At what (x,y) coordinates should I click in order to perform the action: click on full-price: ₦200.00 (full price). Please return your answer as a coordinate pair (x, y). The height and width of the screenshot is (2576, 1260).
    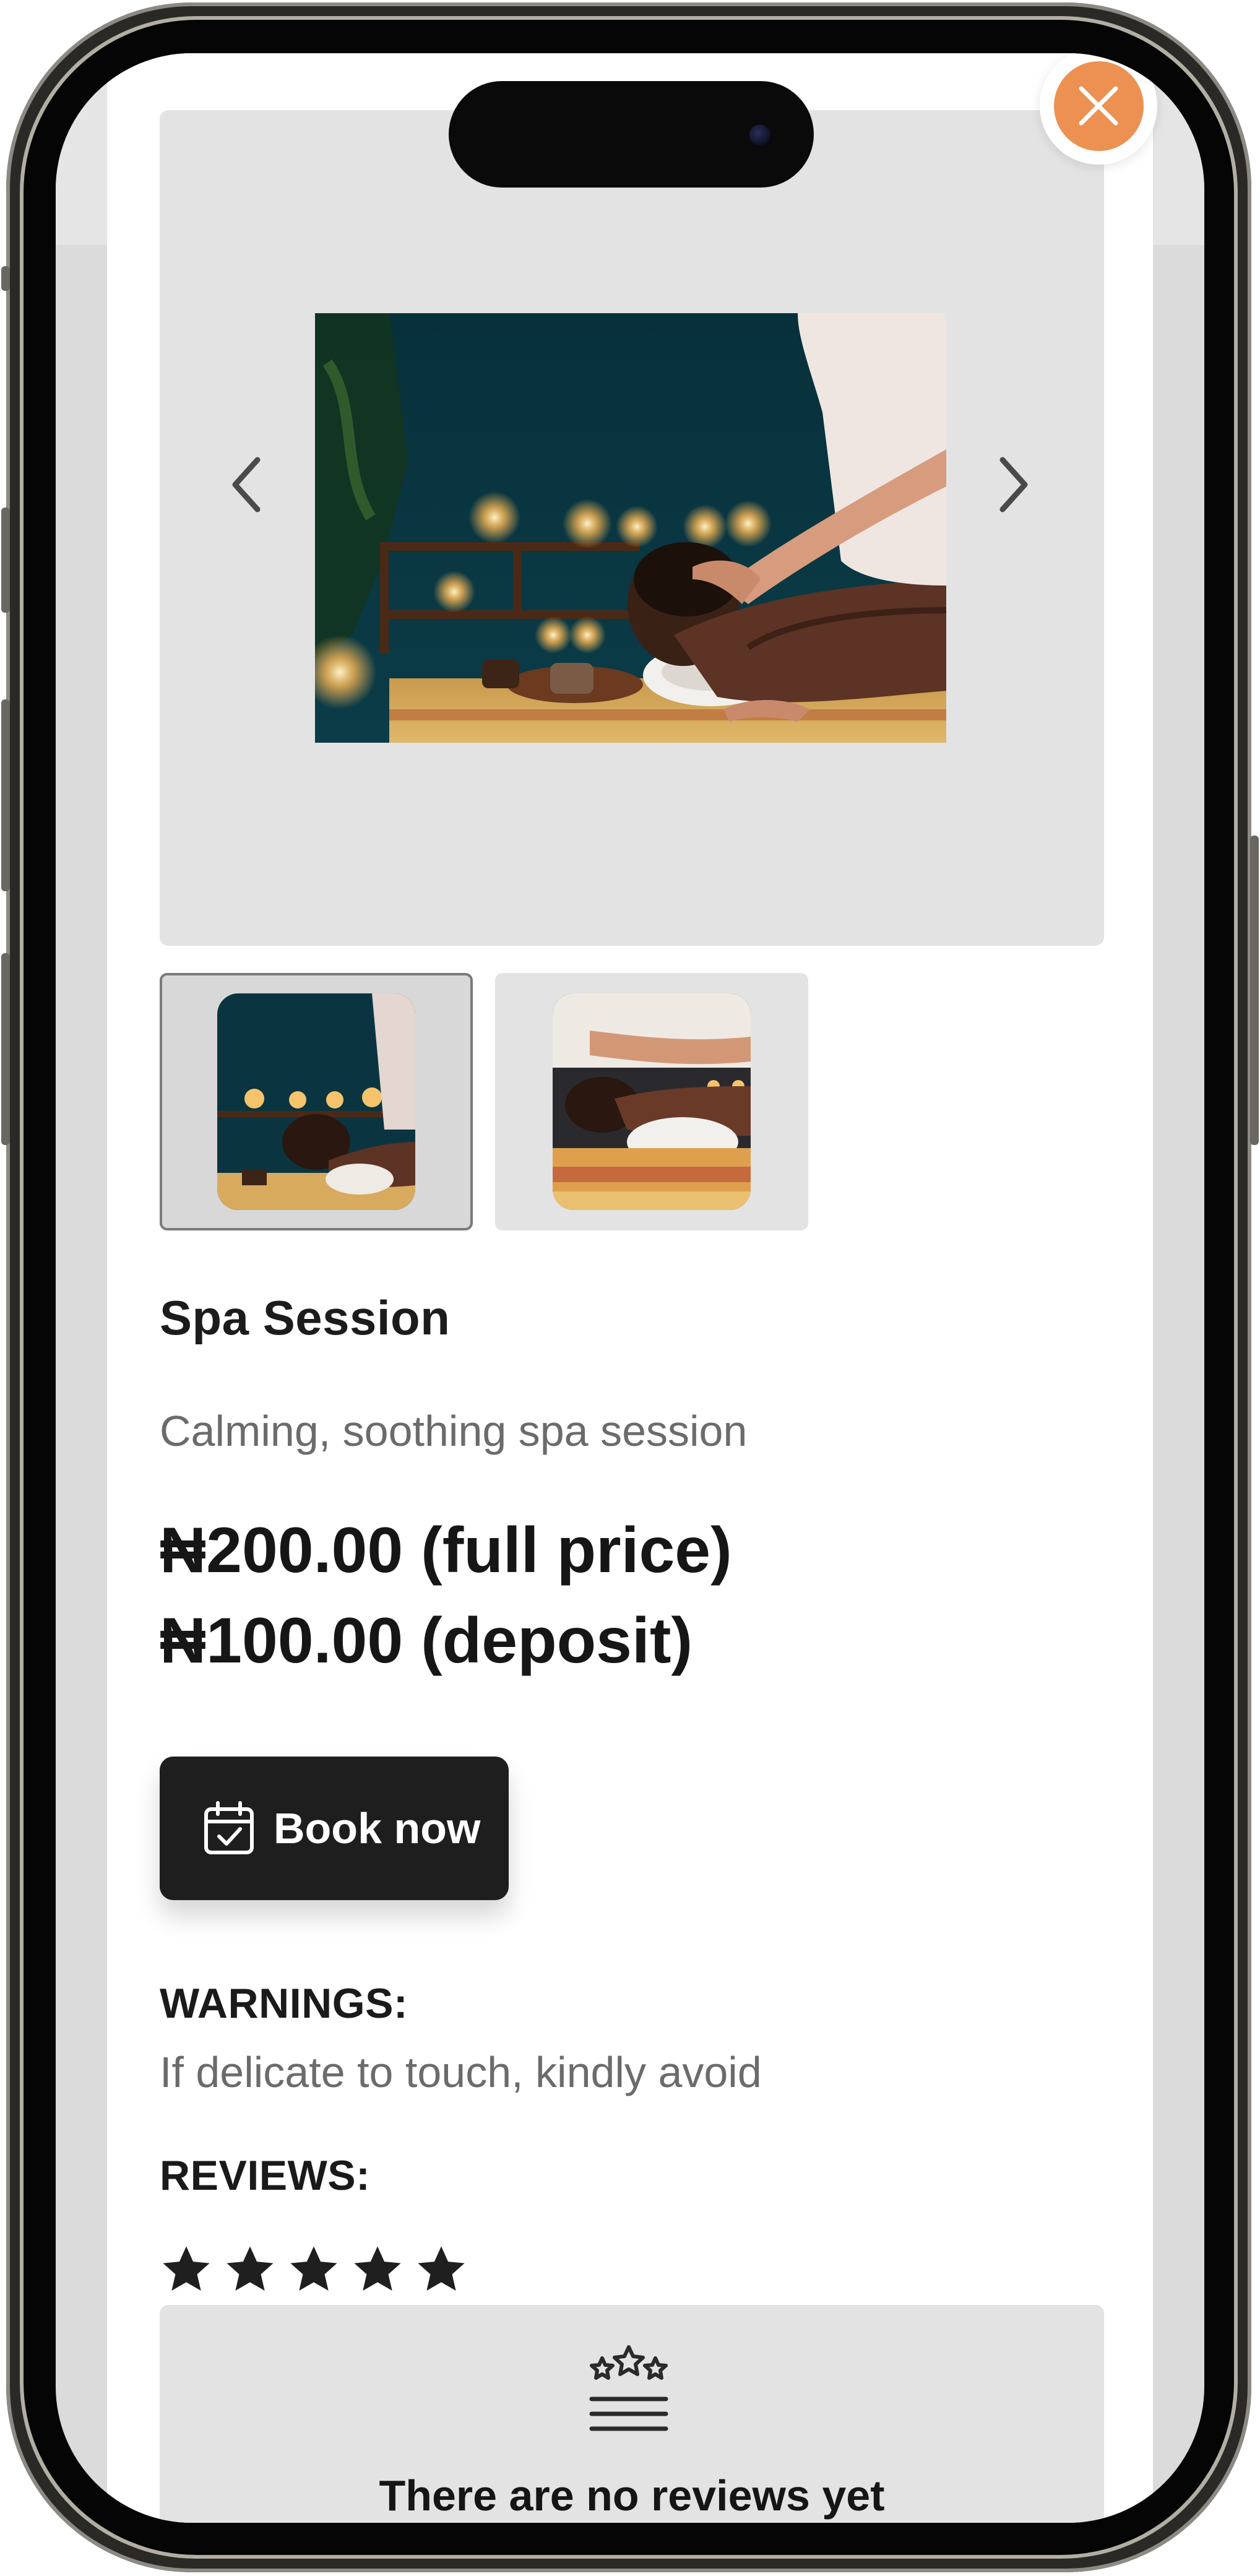
    Looking at the image, I should click on (446, 1550).